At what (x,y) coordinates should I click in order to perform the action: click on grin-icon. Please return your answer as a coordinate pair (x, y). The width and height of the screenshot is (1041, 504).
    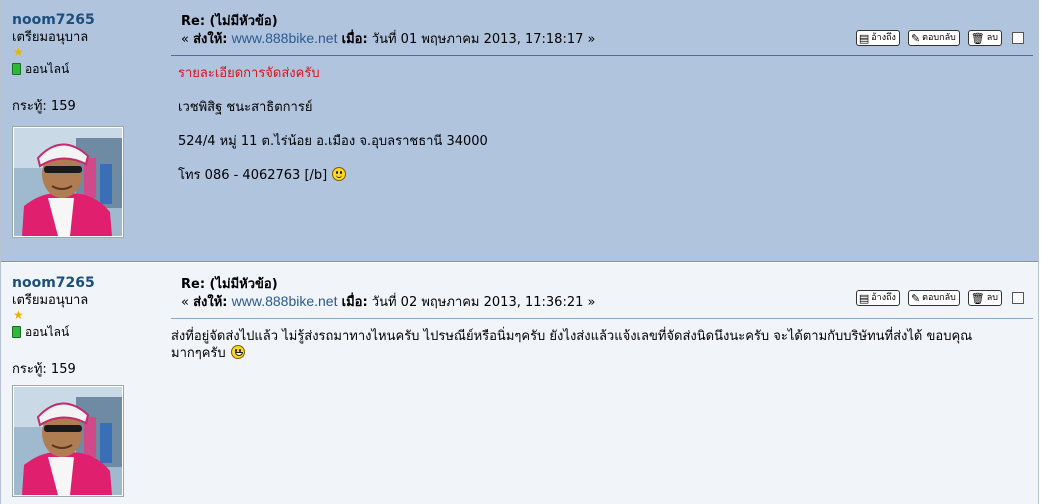
    Looking at the image, I should click on (237, 352).